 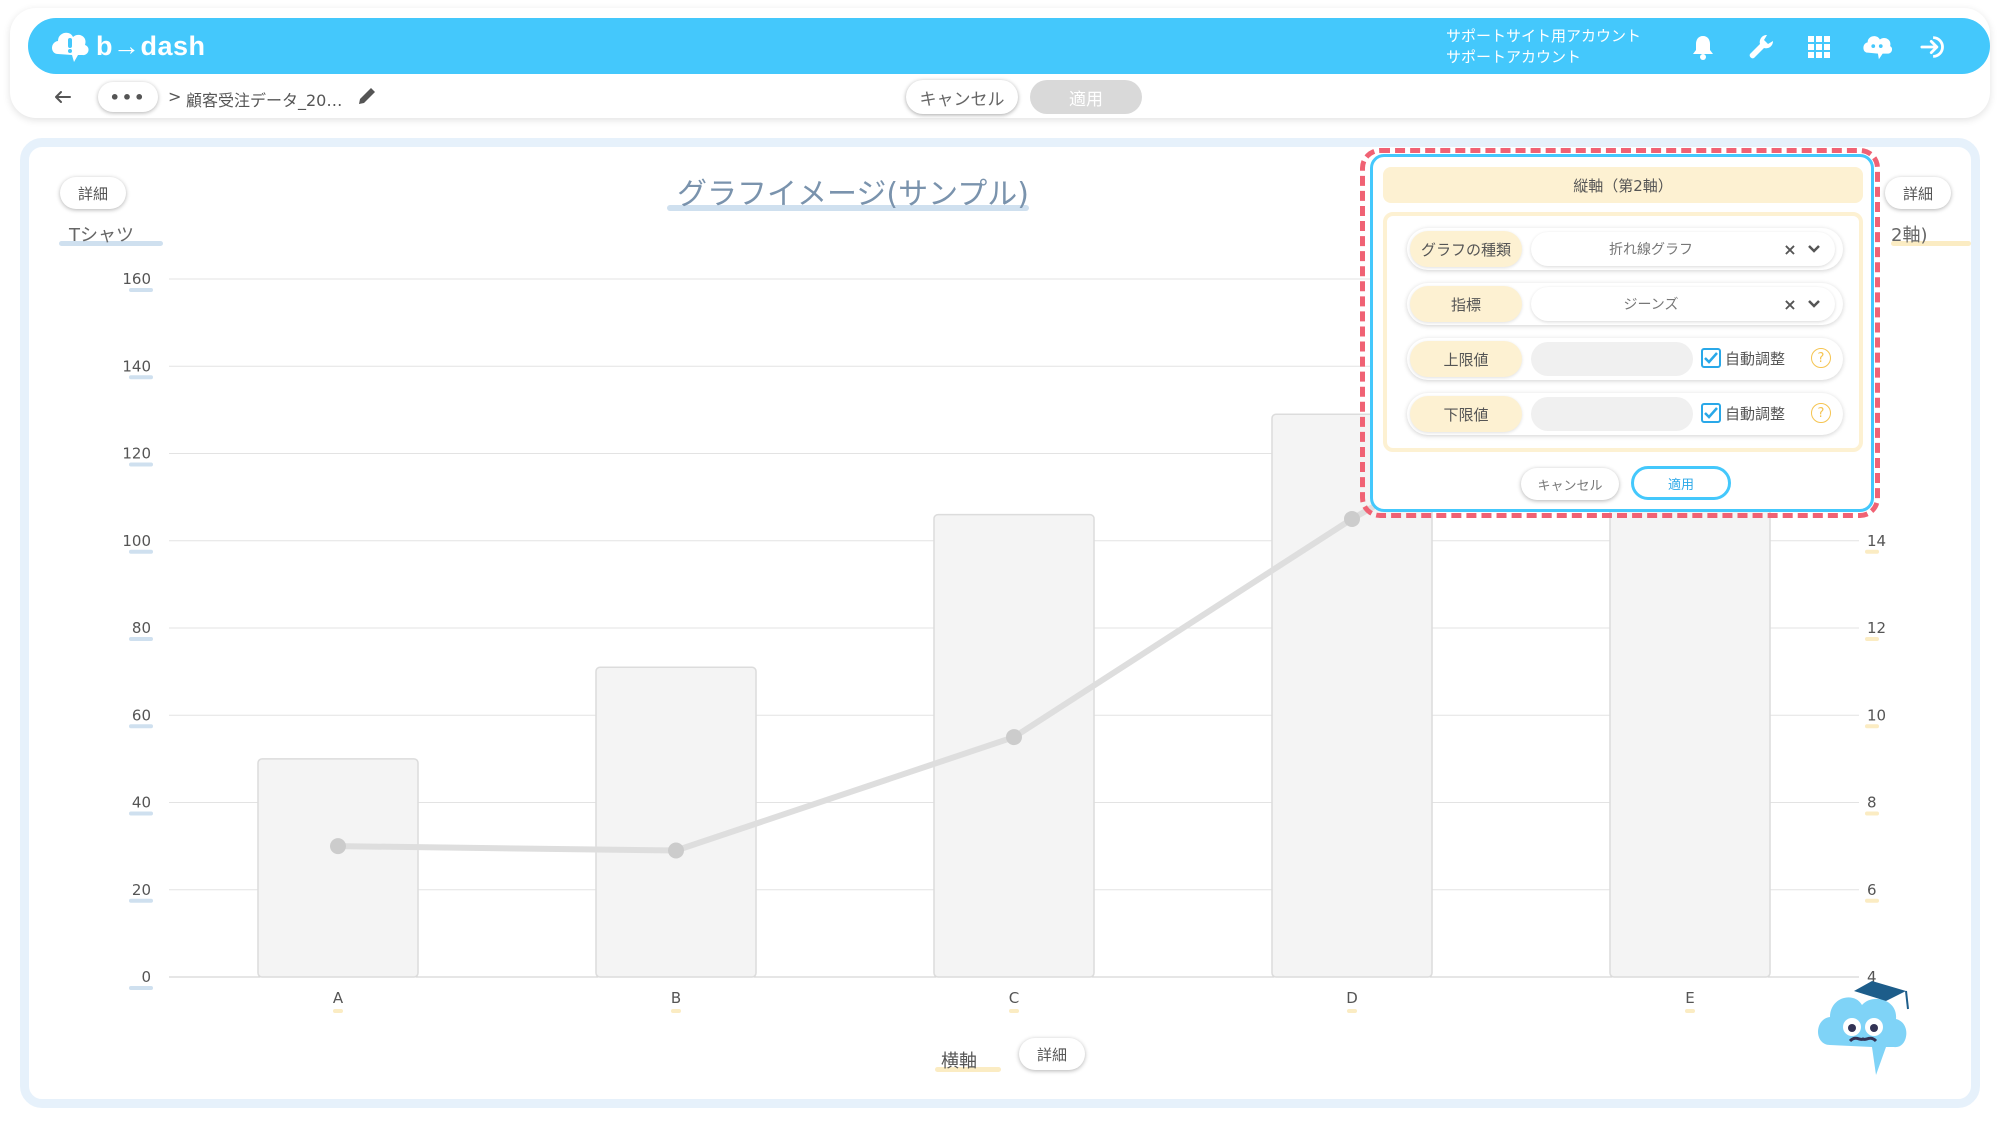 I want to click on x-tick-label: C, so click(x=1014, y=998).